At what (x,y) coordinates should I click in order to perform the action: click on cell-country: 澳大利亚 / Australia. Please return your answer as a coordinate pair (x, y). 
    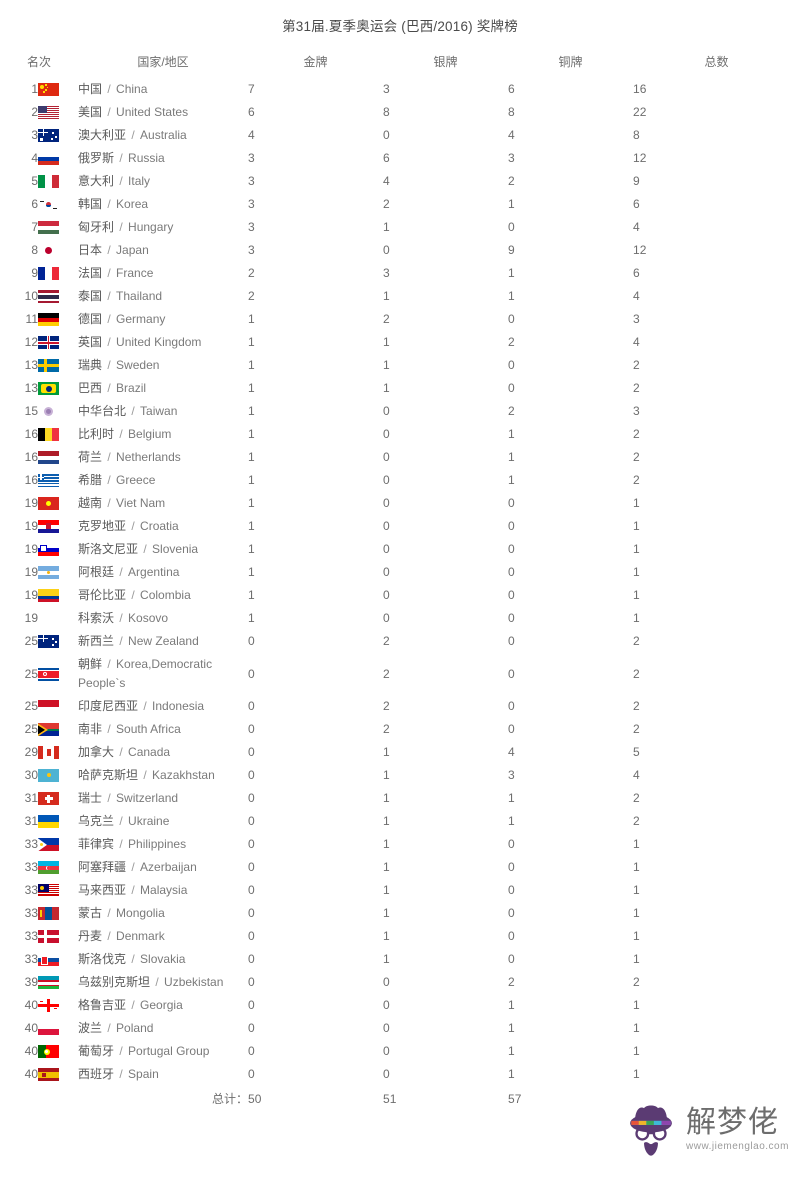
    Looking at the image, I should click on (163, 135).